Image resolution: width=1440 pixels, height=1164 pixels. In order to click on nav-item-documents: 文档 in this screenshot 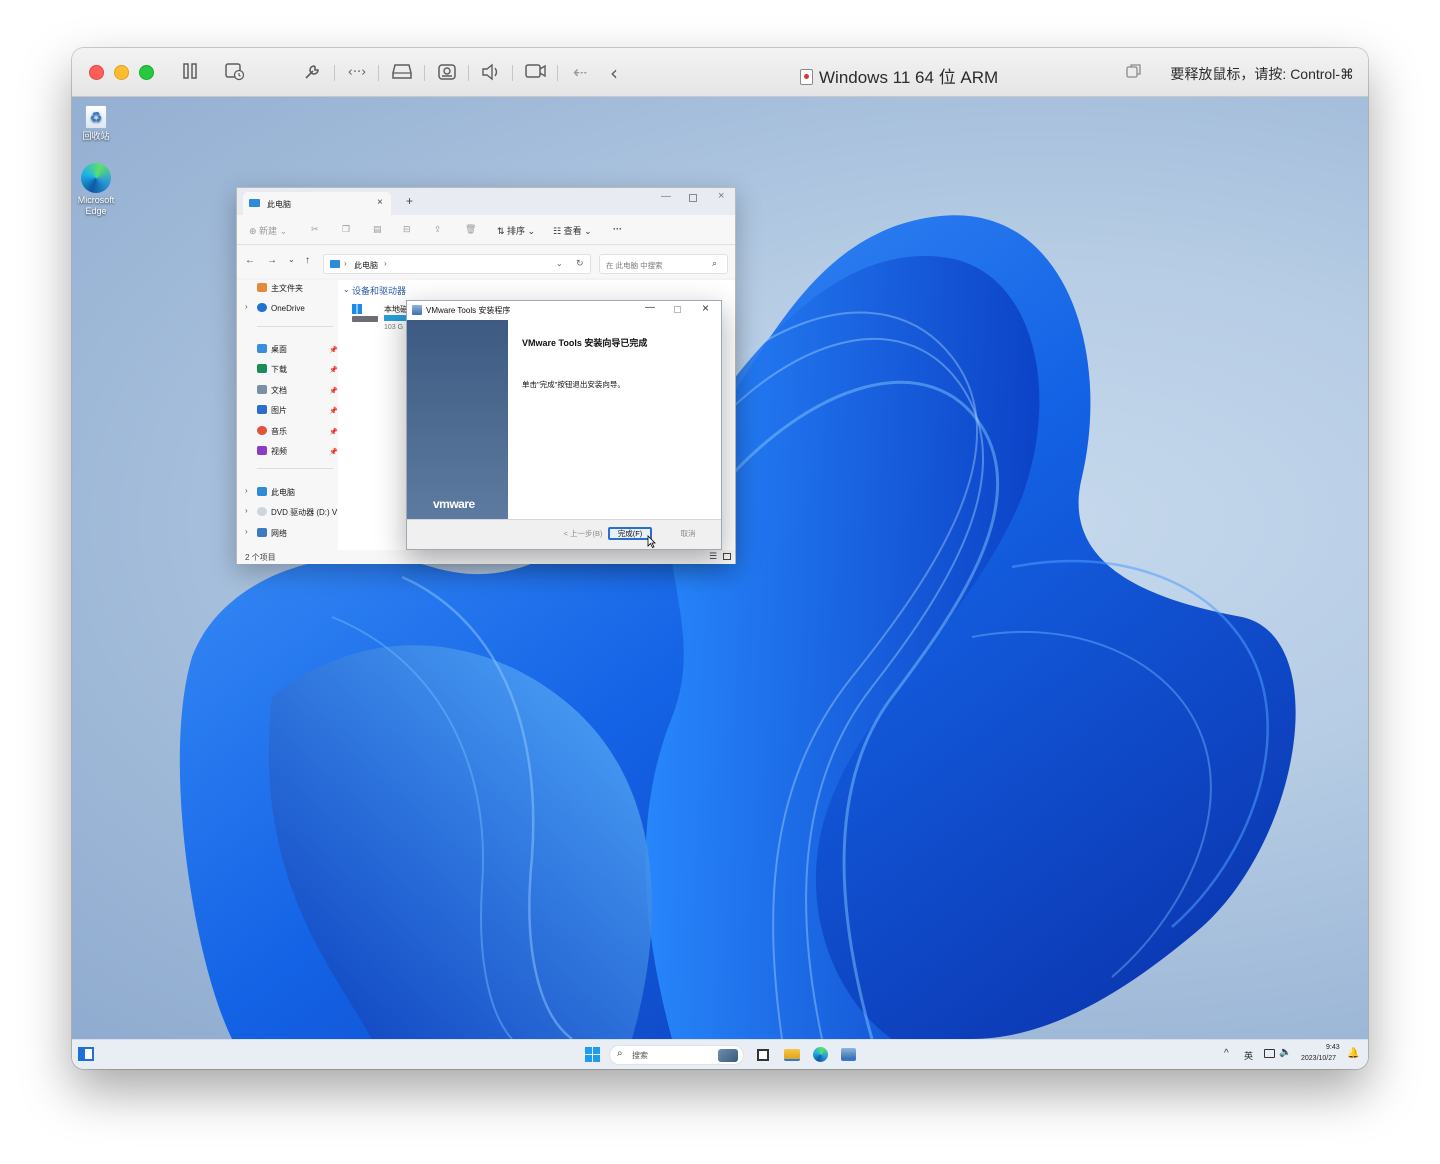, I will do `click(272, 392)`.